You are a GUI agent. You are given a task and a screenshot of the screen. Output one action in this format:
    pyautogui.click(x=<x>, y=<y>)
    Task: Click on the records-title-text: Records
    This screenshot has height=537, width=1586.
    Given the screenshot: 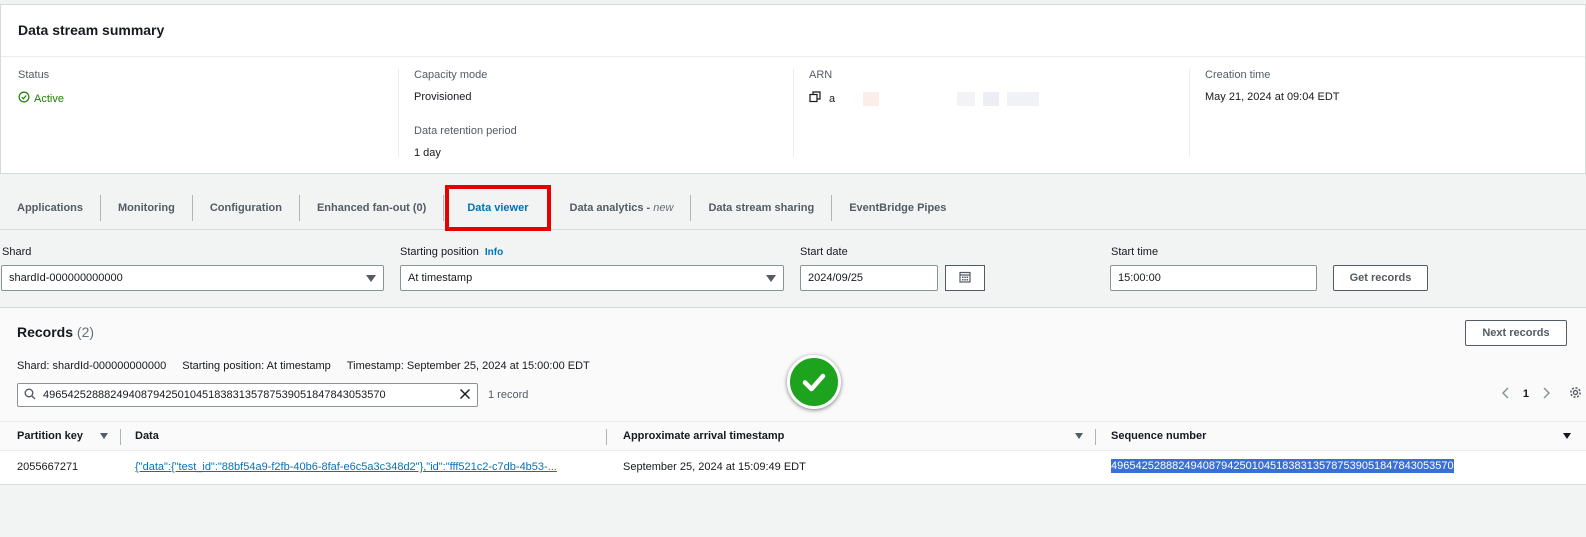 What is the action you would take?
    pyautogui.click(x=45, y=332)
    